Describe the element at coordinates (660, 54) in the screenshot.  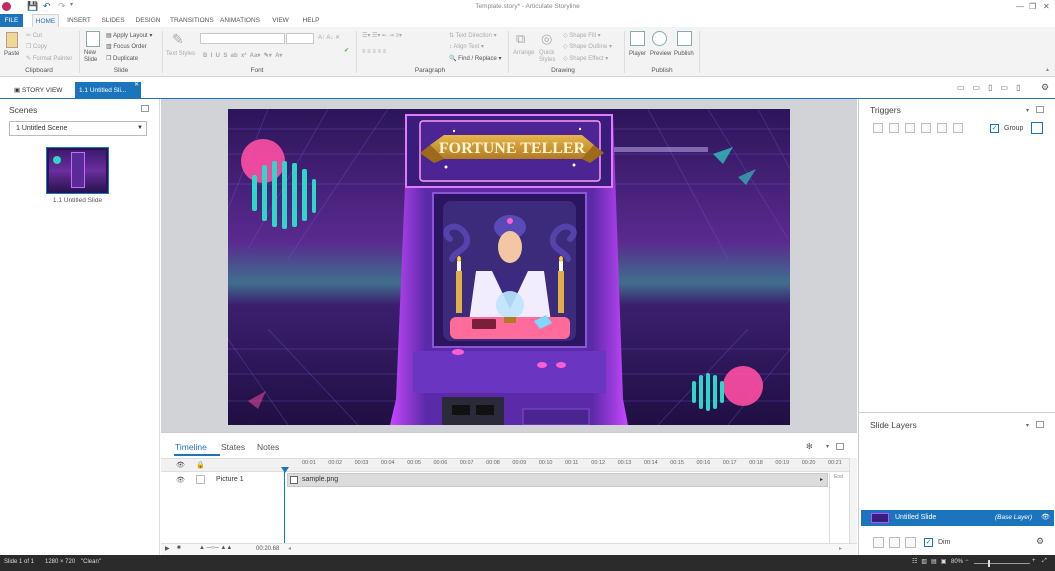
I see `preview-button: Preview` at that location.